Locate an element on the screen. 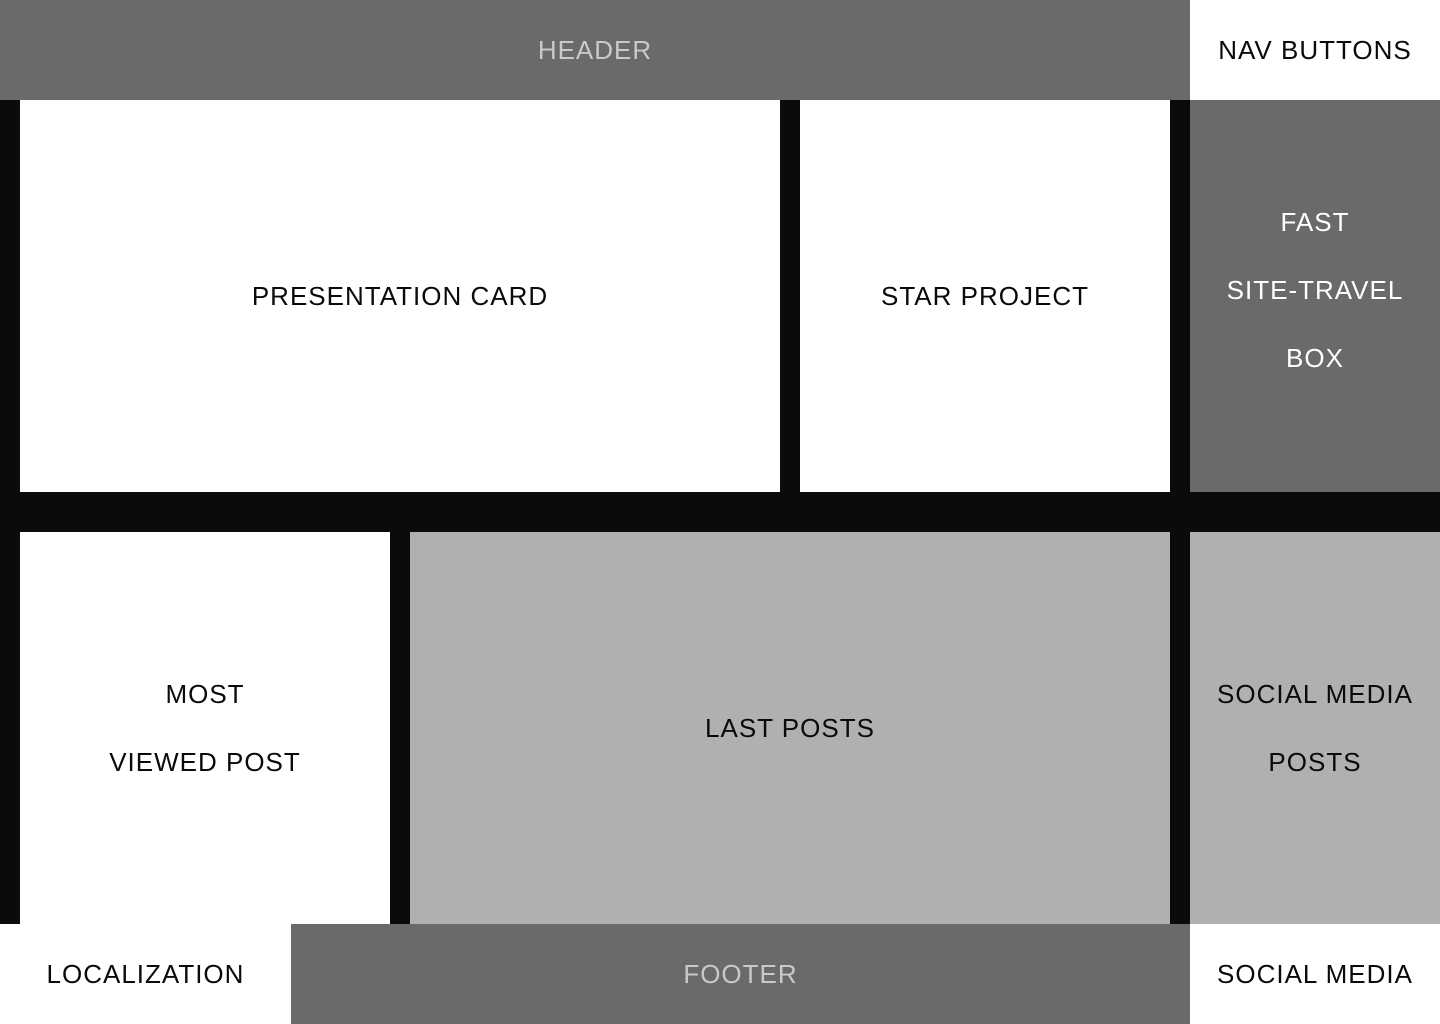 The width and height of the screenshot is (1440, 1024). fast-site-travel-line-2: SITE-TRAVEL is located at coordinates (1315, 290).